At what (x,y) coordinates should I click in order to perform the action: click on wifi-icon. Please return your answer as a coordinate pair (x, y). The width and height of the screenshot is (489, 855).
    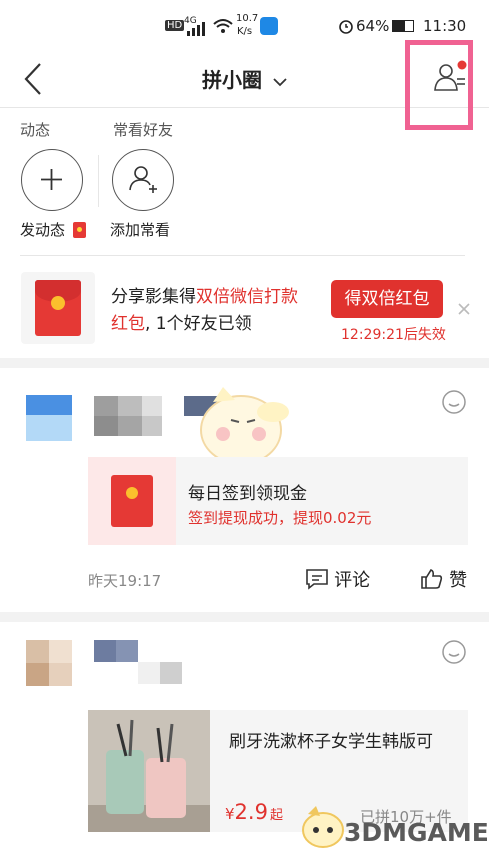
    Looking at the image, I should click on (223, 26).